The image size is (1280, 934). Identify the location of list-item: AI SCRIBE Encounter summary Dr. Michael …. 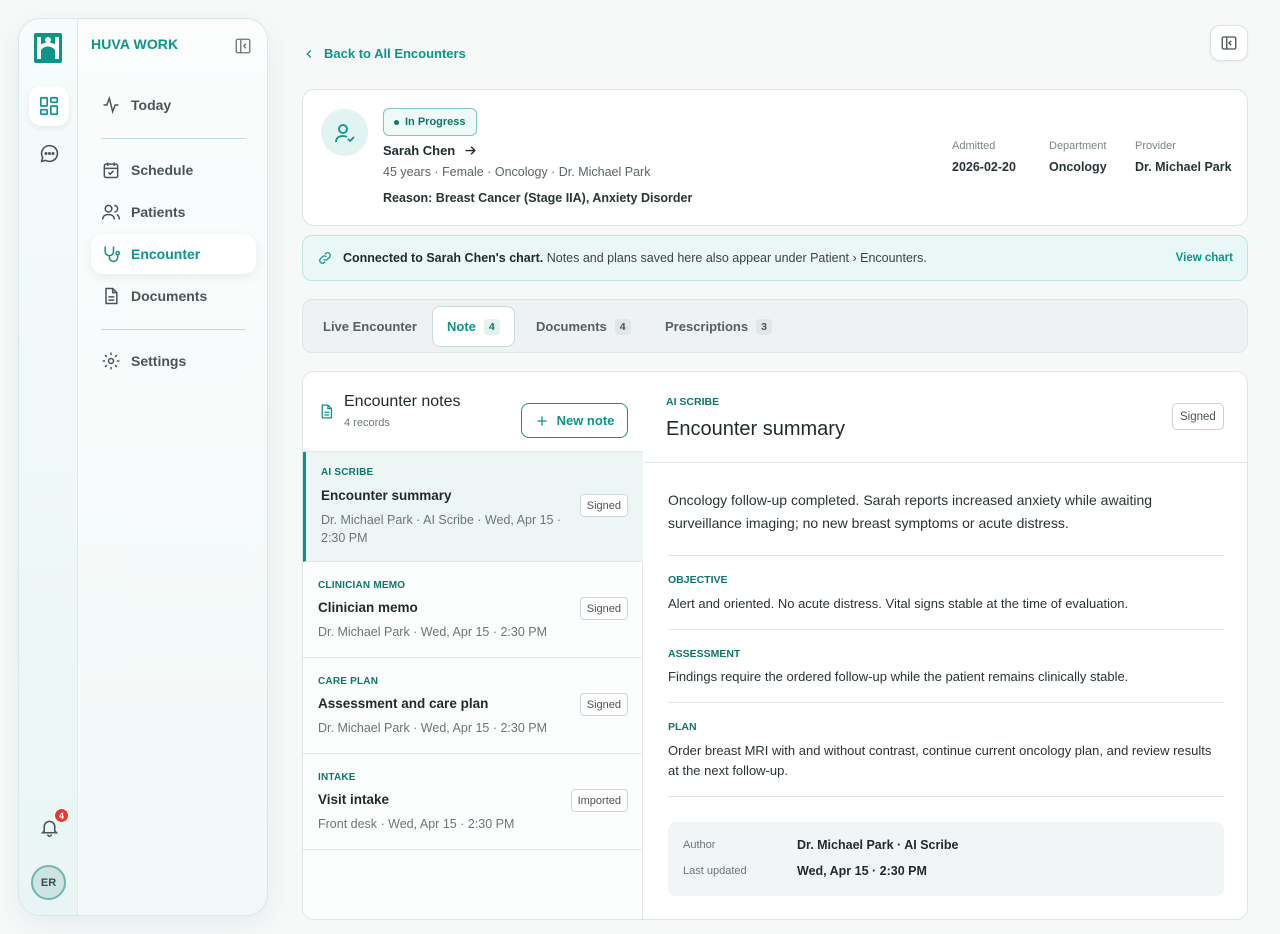
(473, 507).